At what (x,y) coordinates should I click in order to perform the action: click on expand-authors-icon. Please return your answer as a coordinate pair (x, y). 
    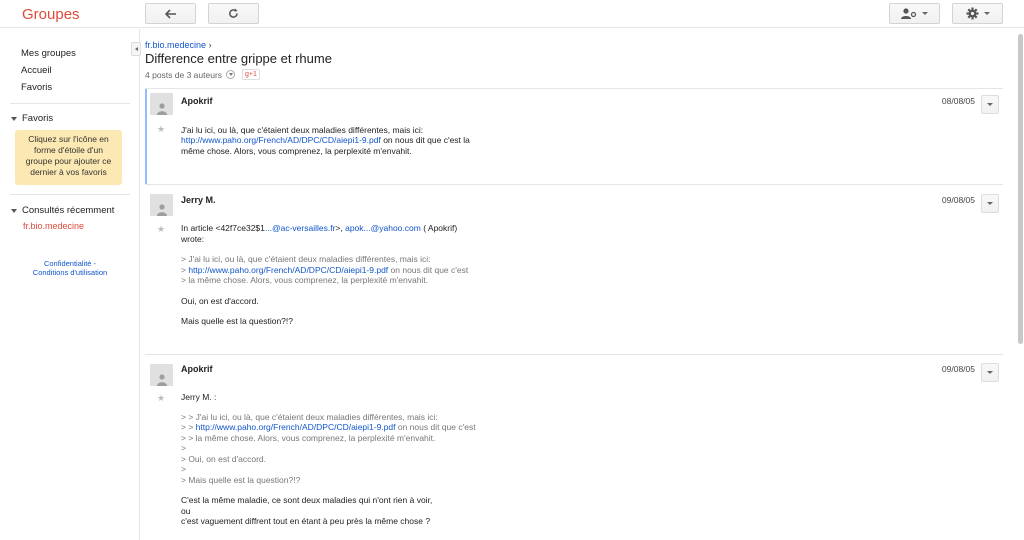
    Looking at the image, I should click on (231, 74).